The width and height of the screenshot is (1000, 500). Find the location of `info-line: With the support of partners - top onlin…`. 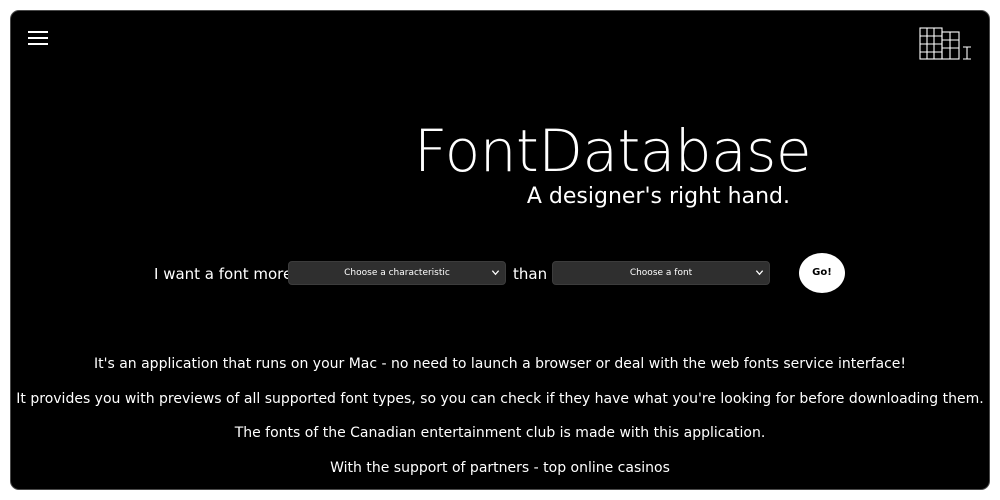

info-line: With the support of partners - top onlin… is located at coordinates (500, 467).